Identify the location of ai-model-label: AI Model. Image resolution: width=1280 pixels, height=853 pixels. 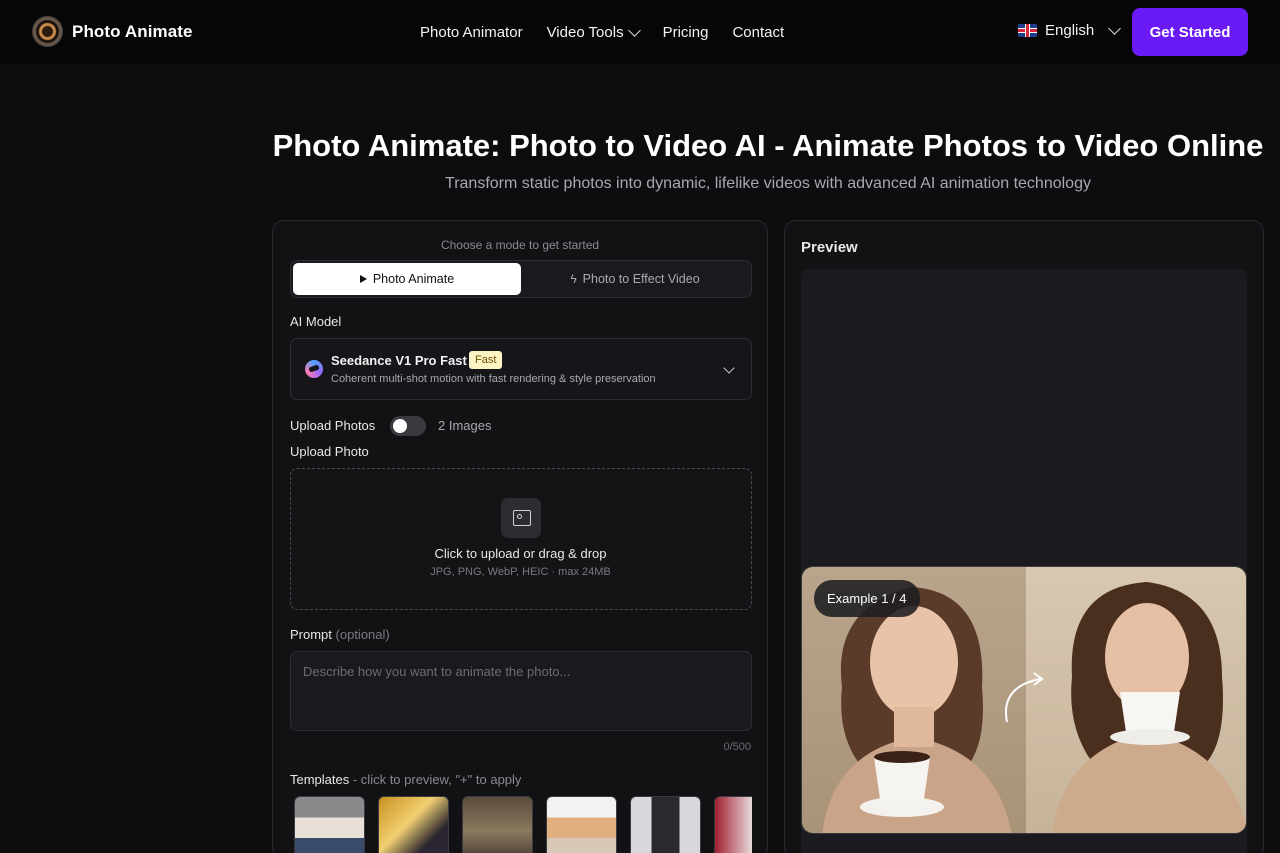
(316, 321).